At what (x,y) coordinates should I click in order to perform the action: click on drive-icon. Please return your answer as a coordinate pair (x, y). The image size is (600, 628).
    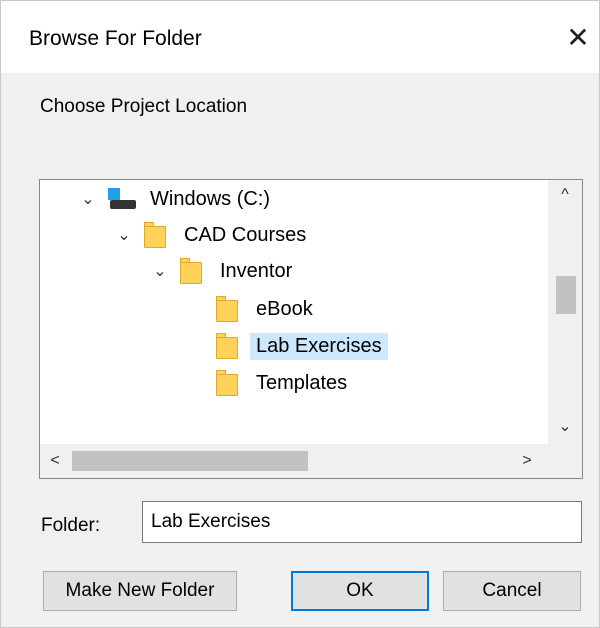
    Looking at the image, I should click on (122, 199).